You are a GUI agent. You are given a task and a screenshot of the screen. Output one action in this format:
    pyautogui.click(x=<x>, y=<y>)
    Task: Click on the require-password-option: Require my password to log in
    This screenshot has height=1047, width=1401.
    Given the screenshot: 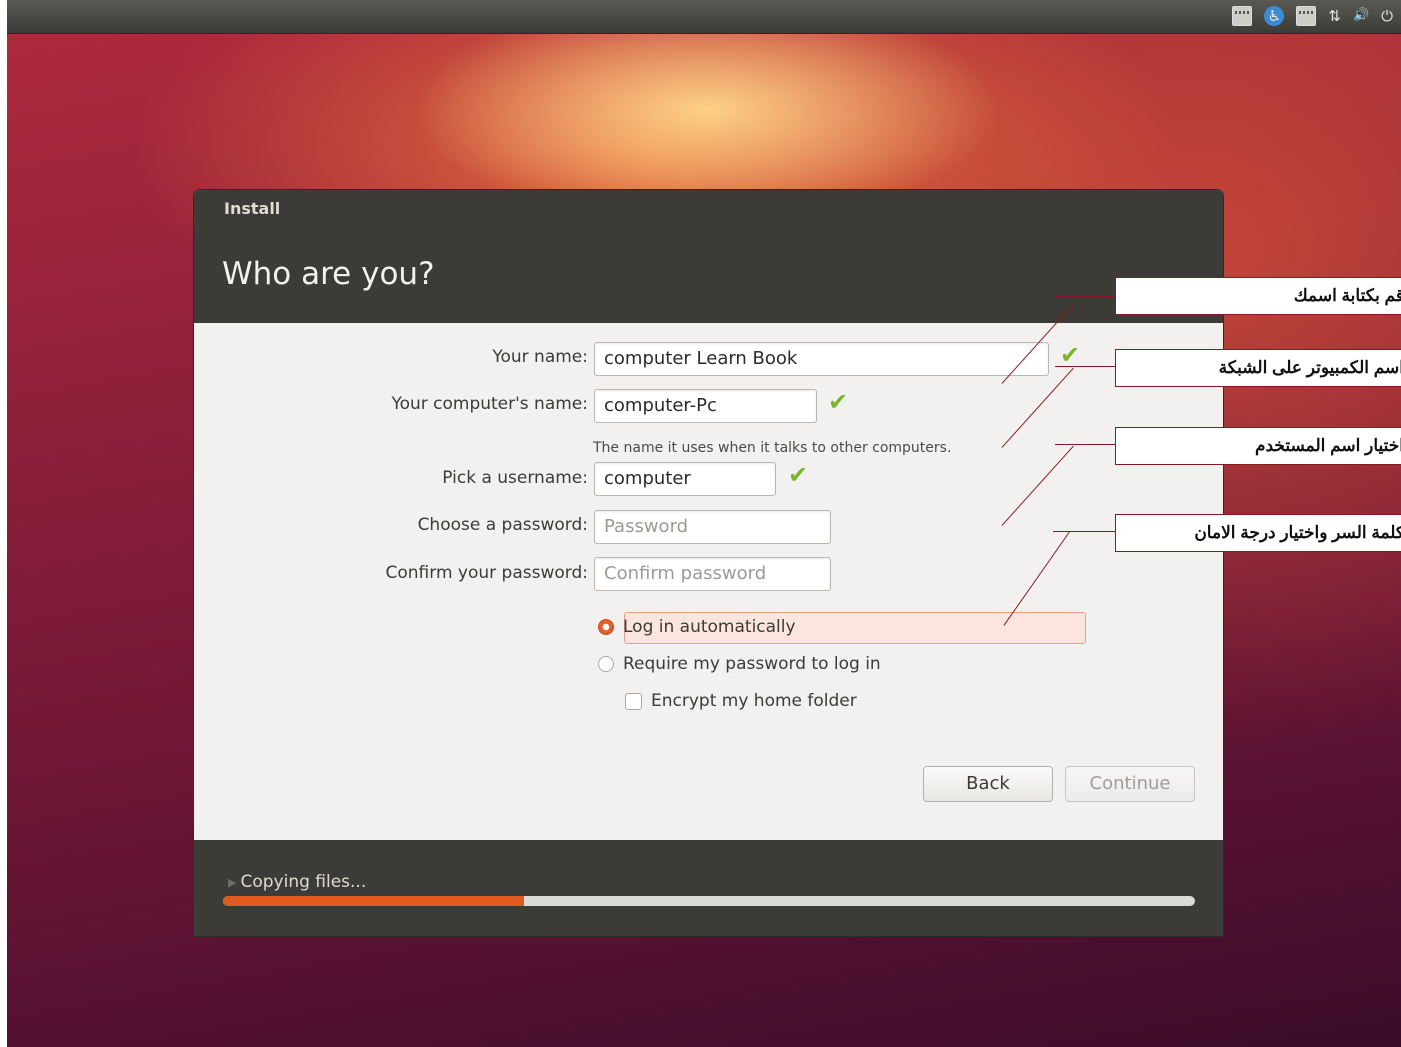 What is the action you would take?
    pyautogui.click(x=739, y=664)
    